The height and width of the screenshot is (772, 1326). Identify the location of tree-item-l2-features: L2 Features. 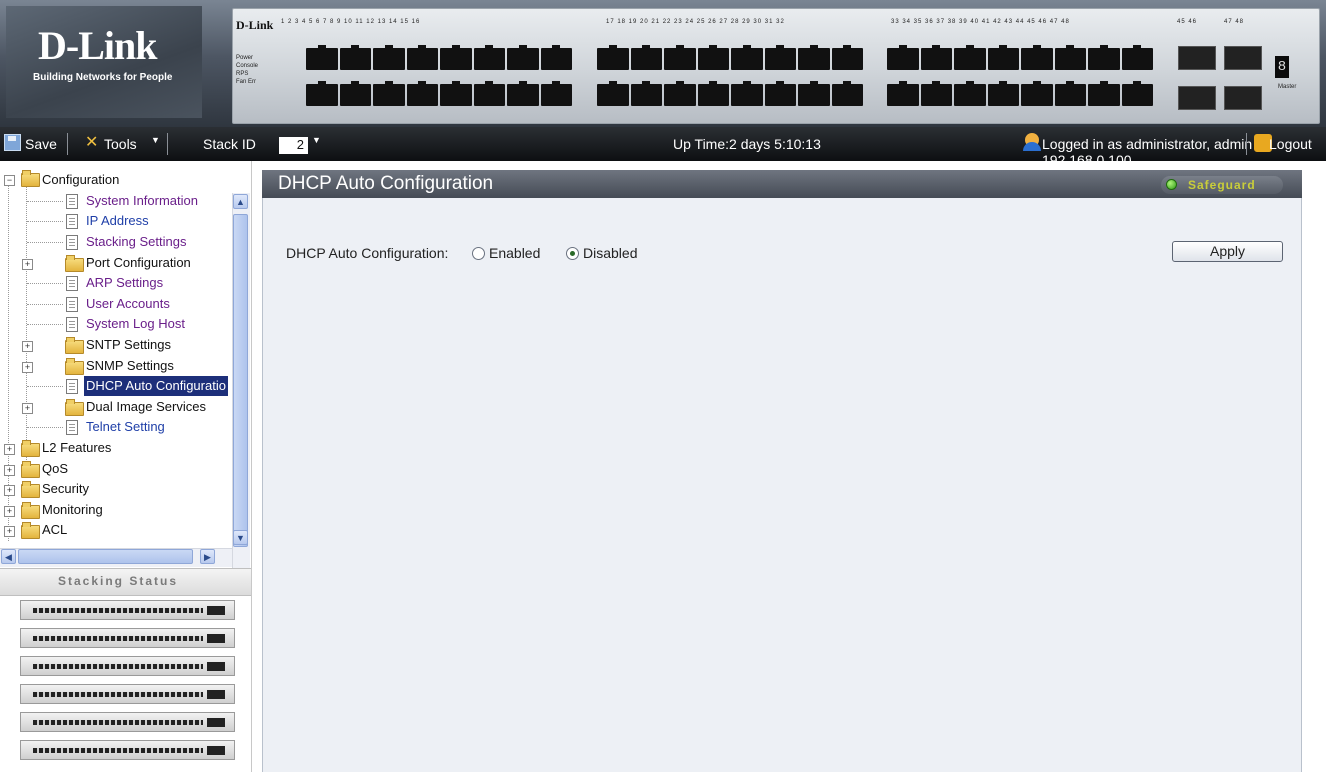
(76, 448).